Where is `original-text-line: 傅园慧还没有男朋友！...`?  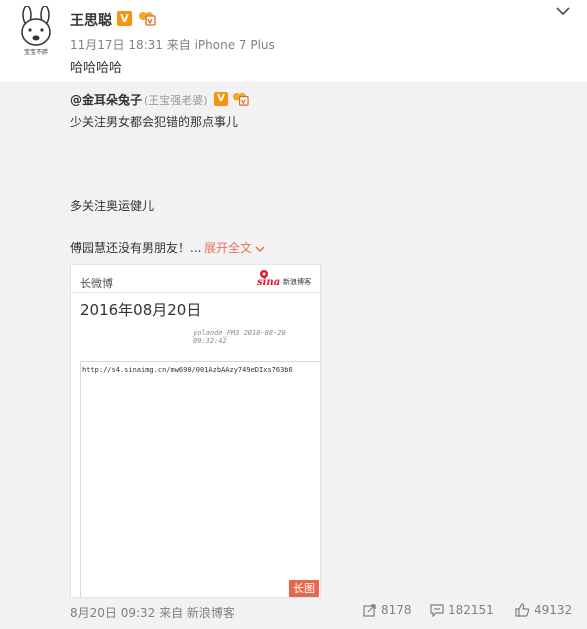
original-text-line: 傅园慧还没有男朋友！... is located at coordinates (136, 248).